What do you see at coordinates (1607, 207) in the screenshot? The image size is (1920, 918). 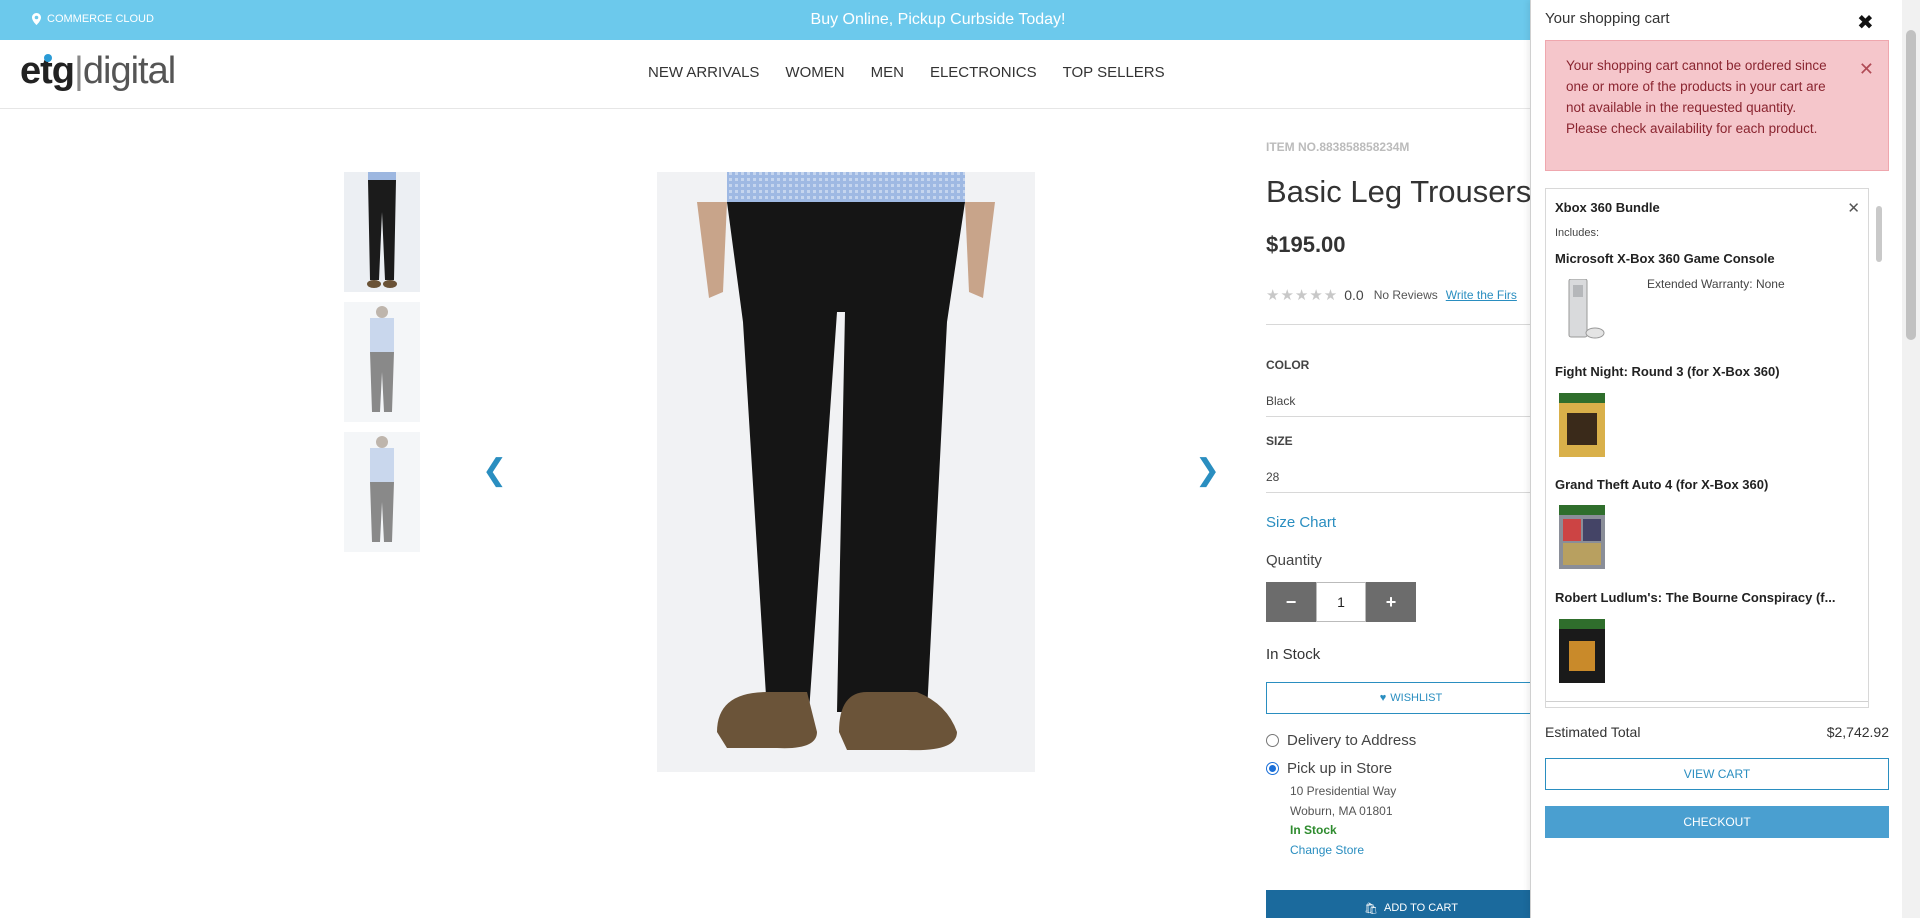 I see `bundle-name: Xbox 360 Bundle` at bounding box center [1607, 207].